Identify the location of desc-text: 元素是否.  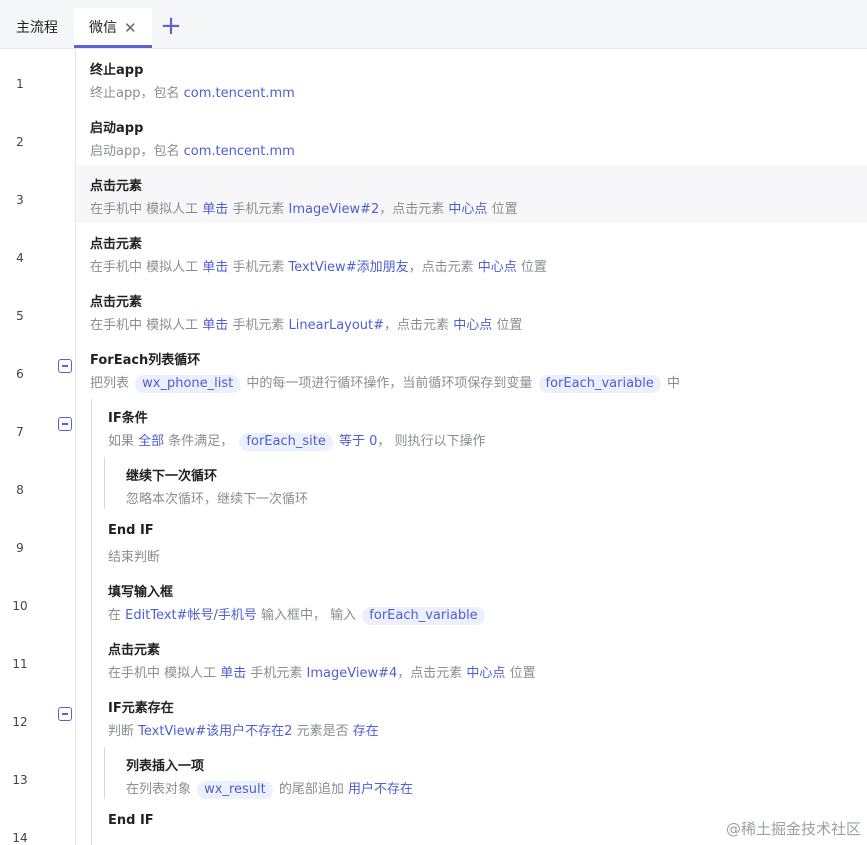
(322, 731).